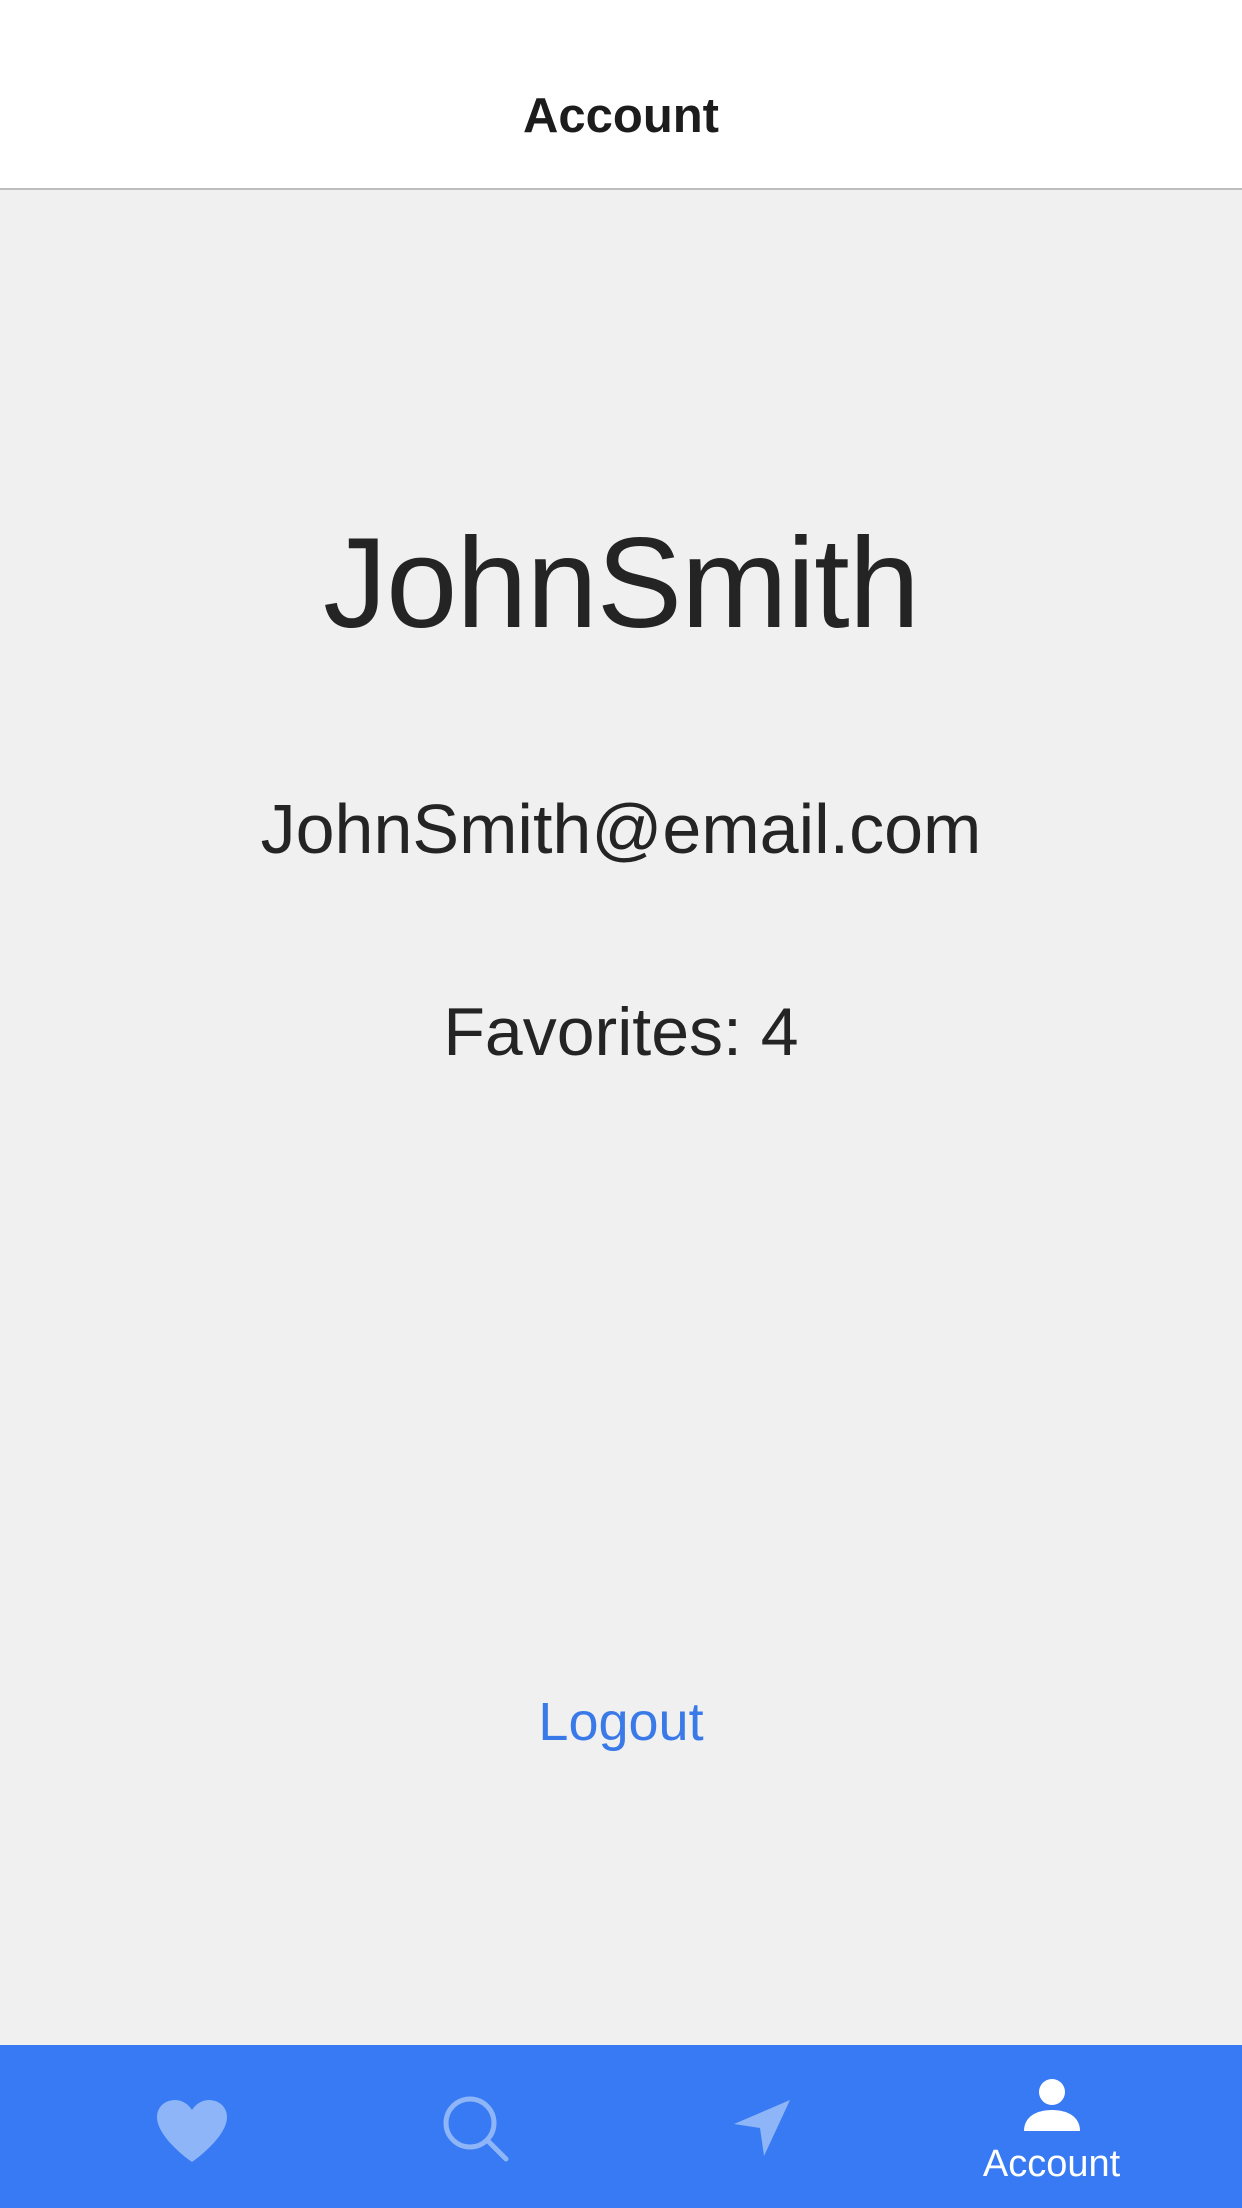 The width and height of the screenshot is (1242, 2208). I want to click on page-title: Account, so click(621, 116).